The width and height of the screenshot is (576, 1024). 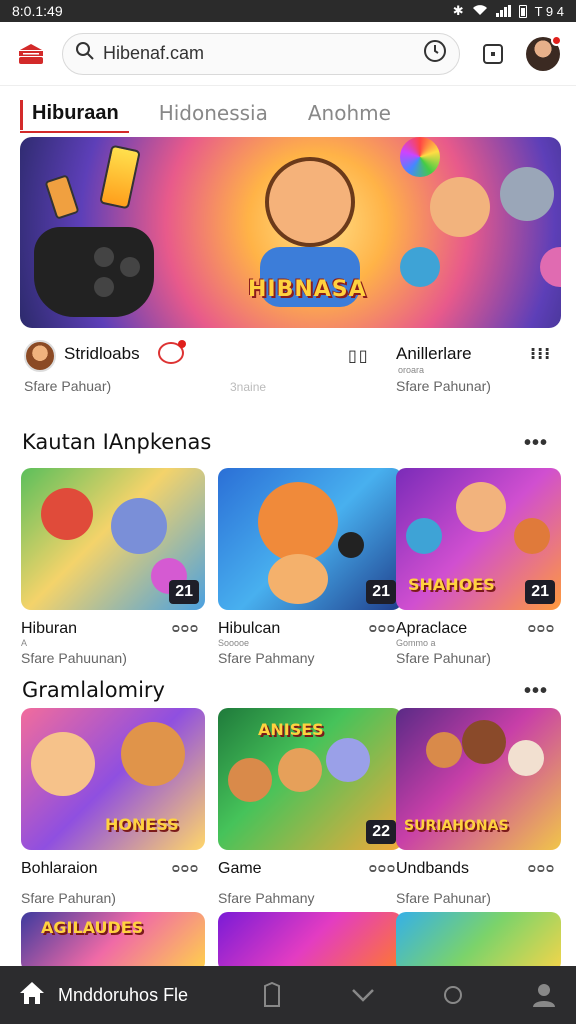 I want to click on nav-home-label: Mnddoruhos Fle, so click(x=123, y=994).